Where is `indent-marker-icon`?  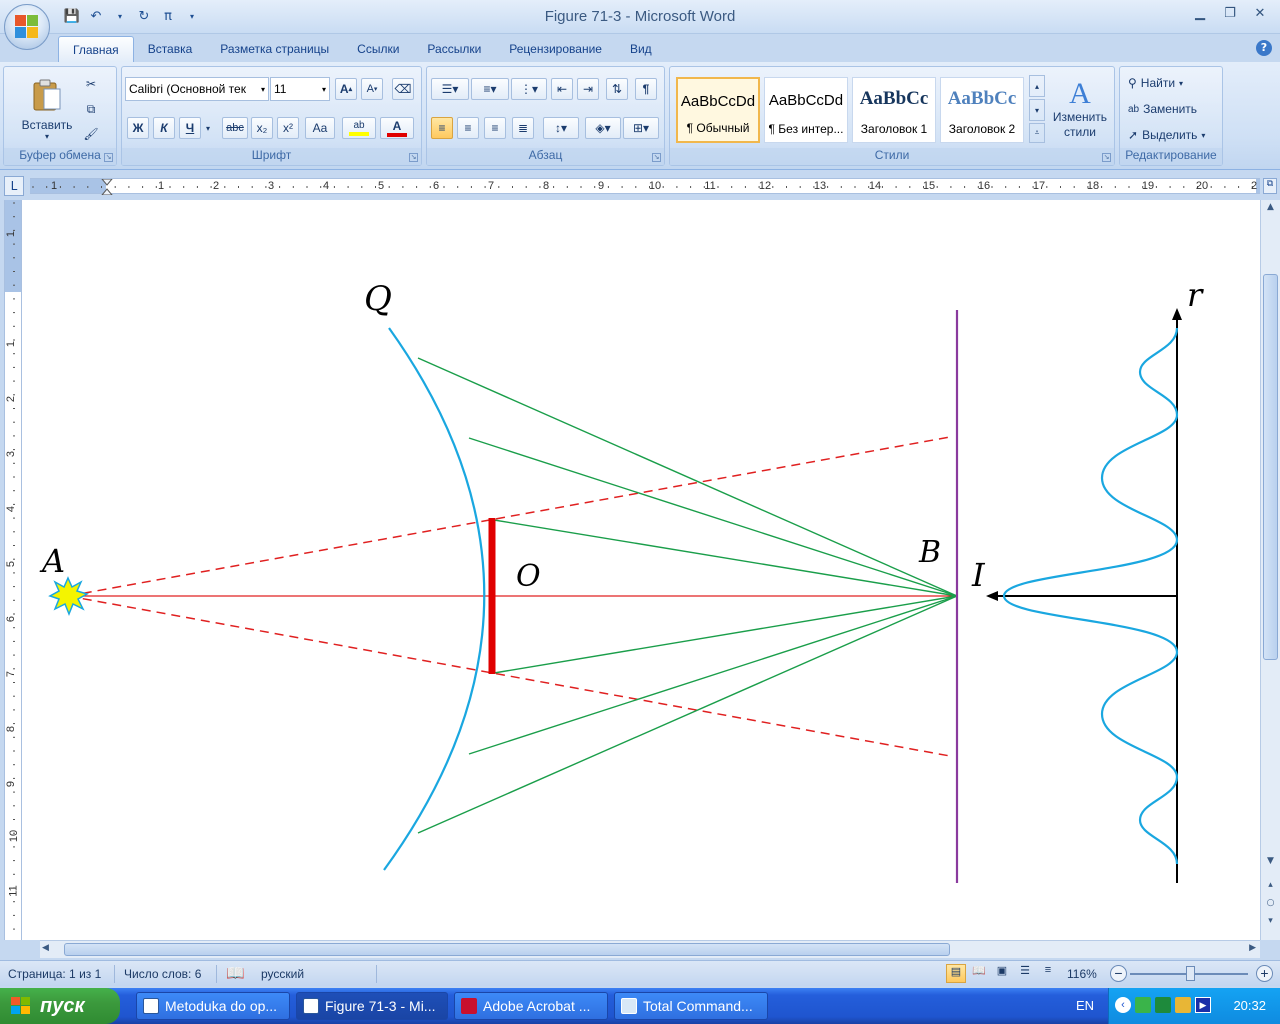
indent-marker-icon is located at coordinates (107, 187).